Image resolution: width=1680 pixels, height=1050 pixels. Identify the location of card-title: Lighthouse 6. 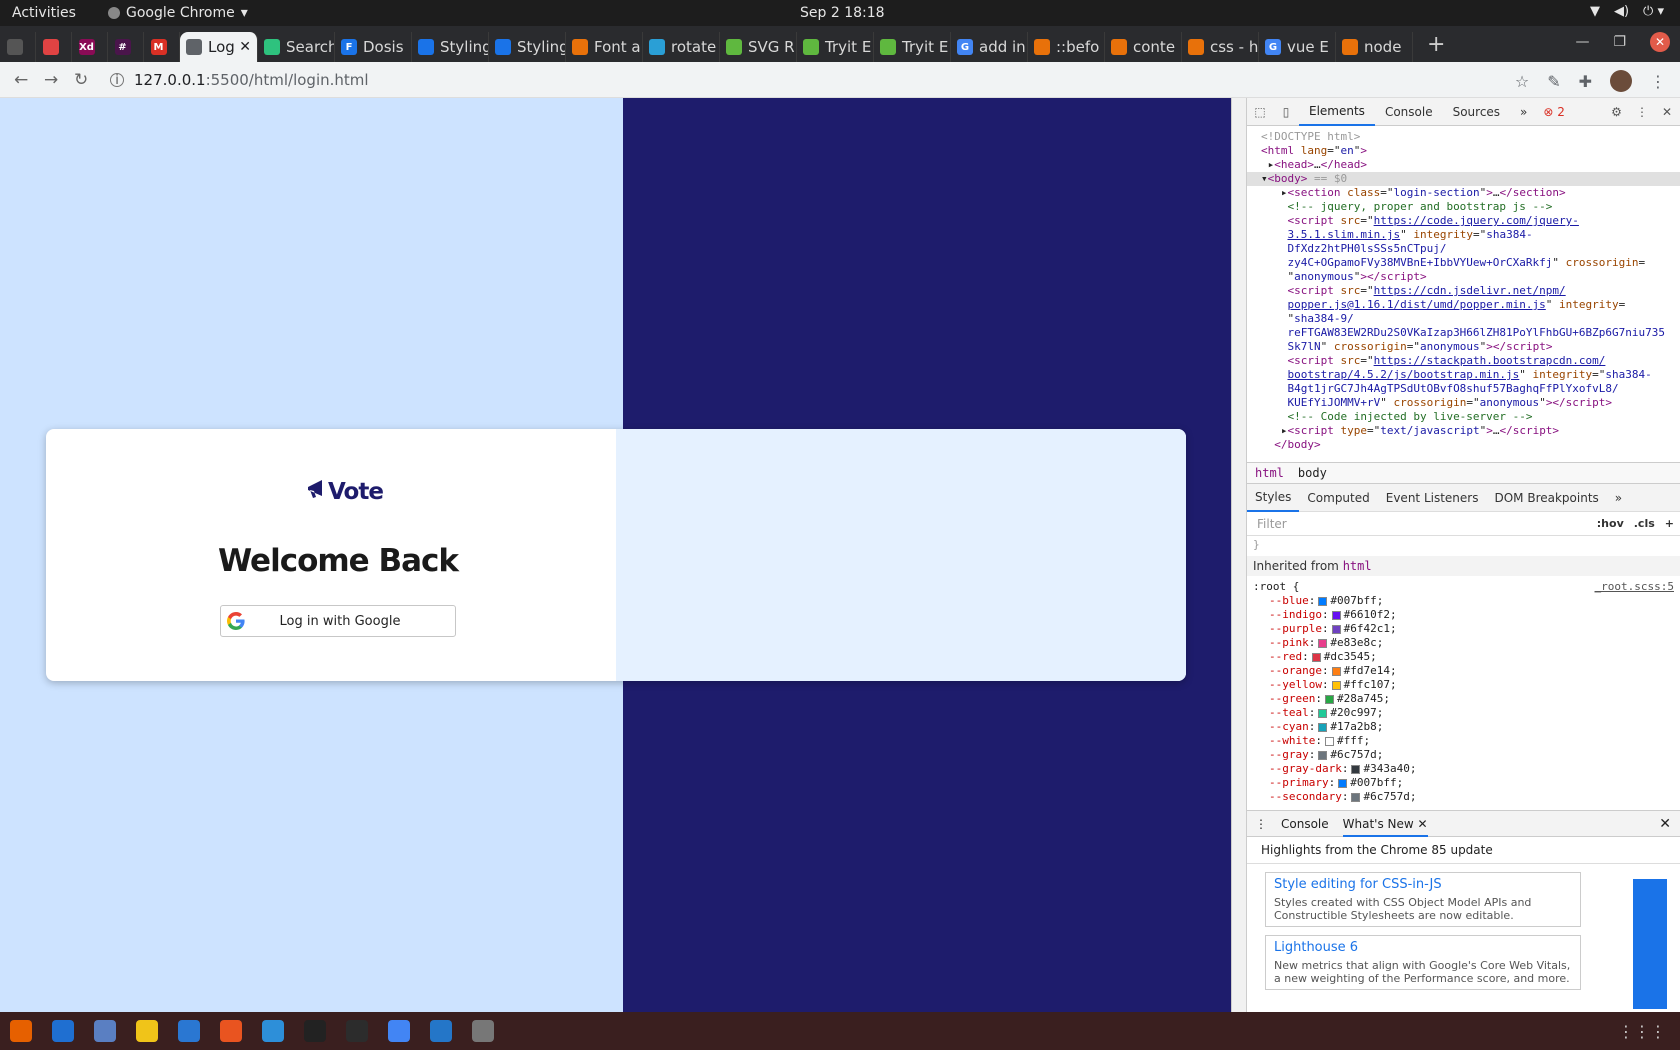
(1423, 947).